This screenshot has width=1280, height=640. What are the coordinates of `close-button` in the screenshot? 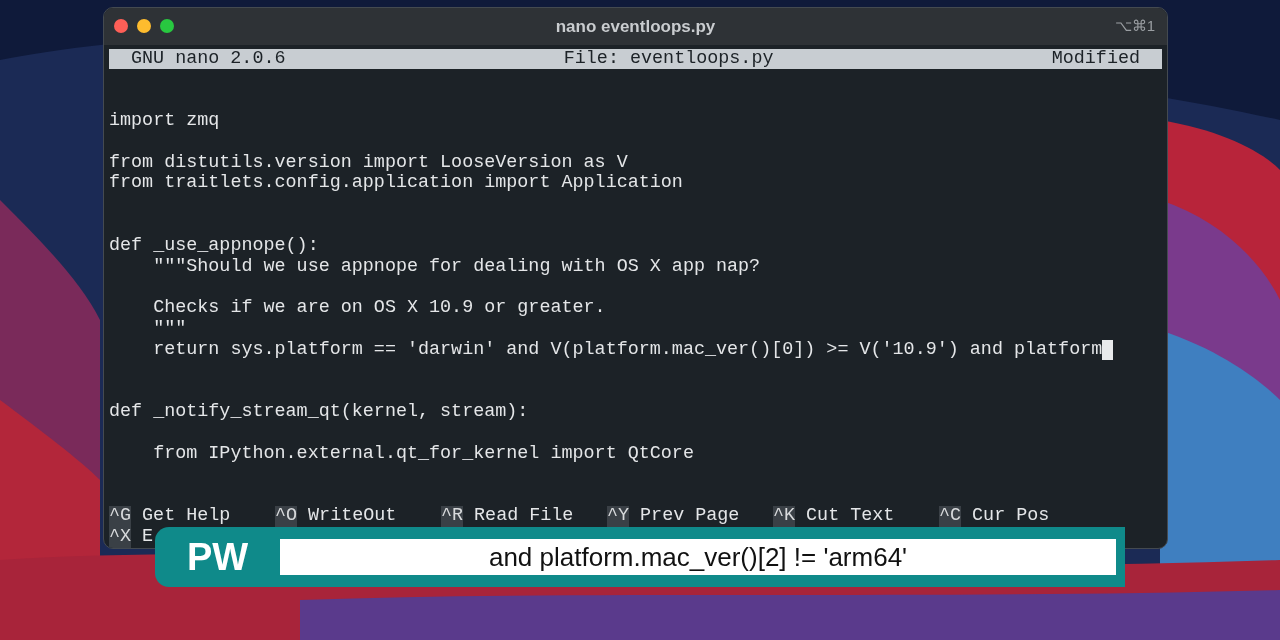 It's located at (121, 26).